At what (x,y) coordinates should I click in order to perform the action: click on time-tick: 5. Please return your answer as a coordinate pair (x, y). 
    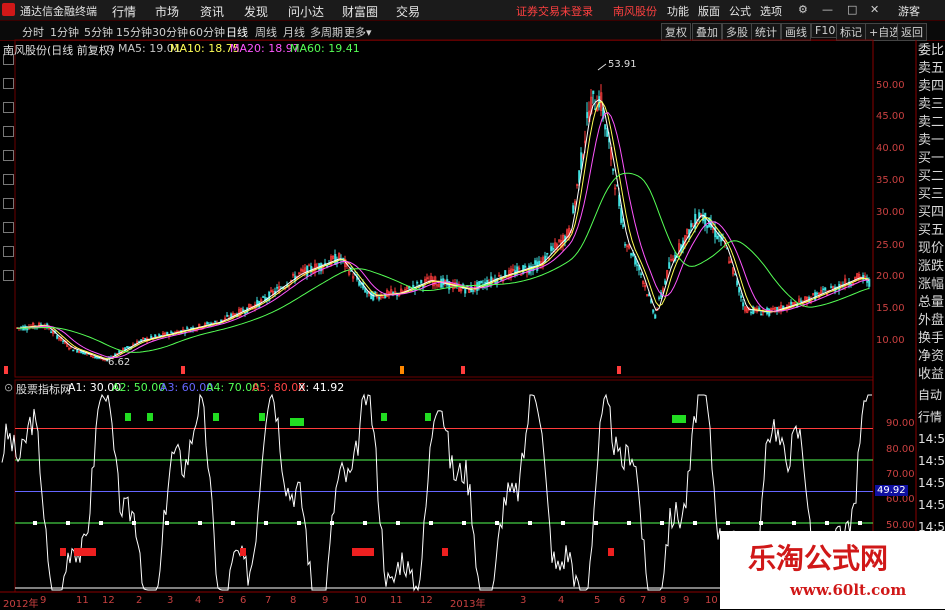
    Looking at the image, I should click on (597, 600).